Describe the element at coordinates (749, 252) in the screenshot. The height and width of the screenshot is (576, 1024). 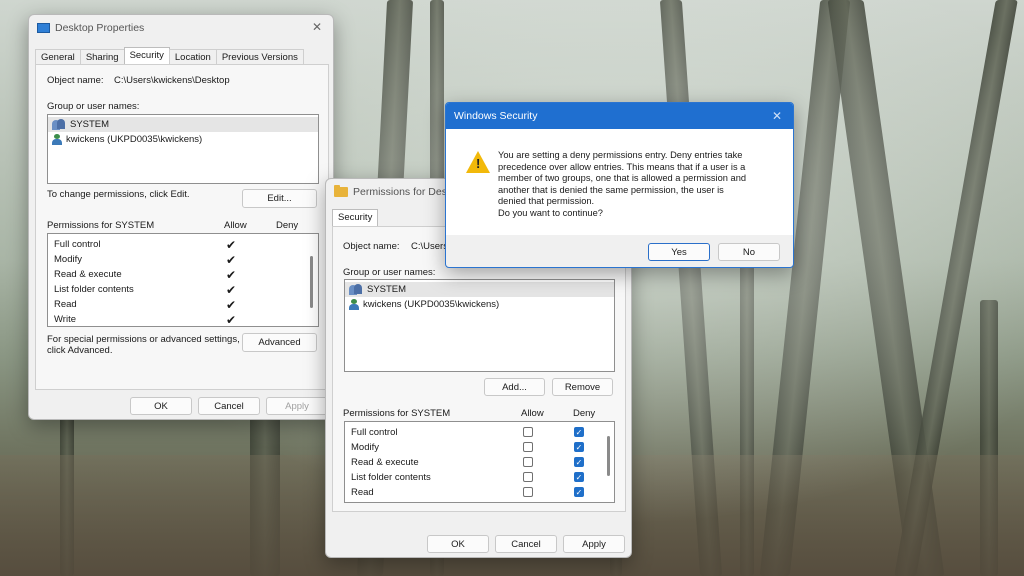
I see `no-button: No` at that location.